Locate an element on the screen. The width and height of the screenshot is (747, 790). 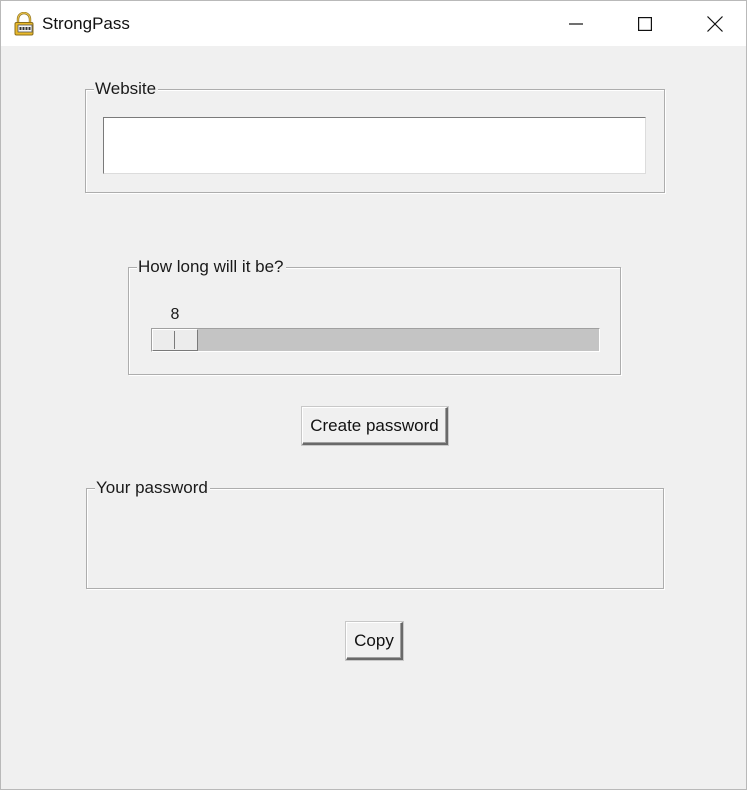
length-group: How long will it be? 8 is located at coordinates (374, 316).